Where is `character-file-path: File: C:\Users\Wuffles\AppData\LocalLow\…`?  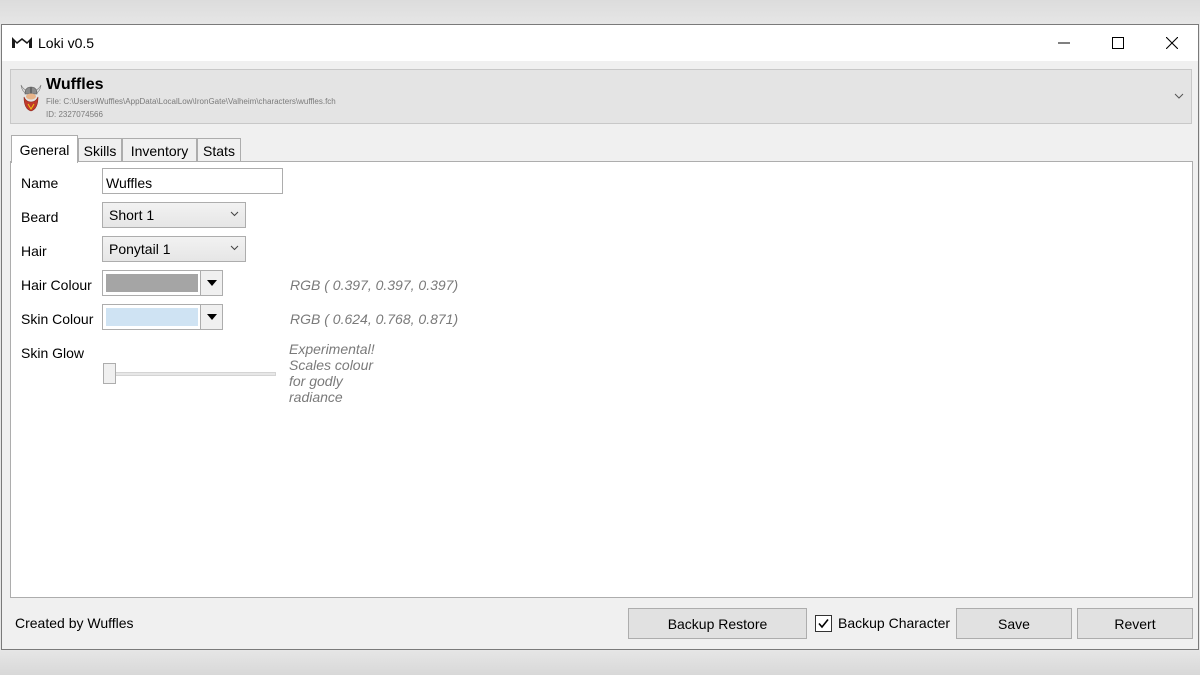 character-file-path: File: C:\Users\Wuffles\AppData\LocalLow\… is located at coordinates (191, 101).